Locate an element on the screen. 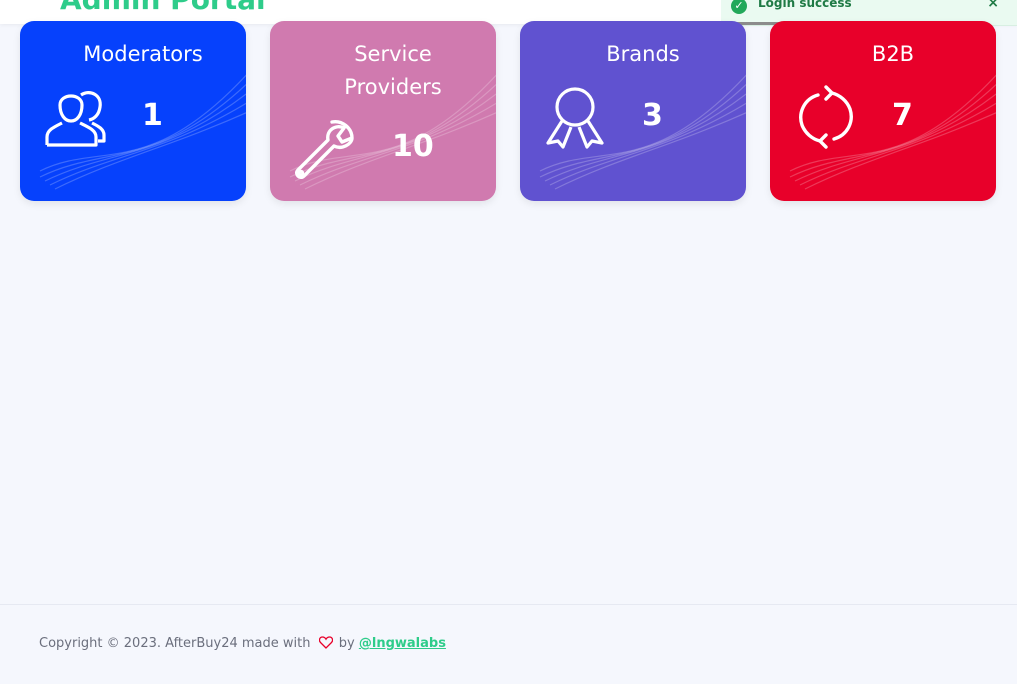 The image size is (1017, 684). service-providers-count: 10 is located at coordinates (413, 146).